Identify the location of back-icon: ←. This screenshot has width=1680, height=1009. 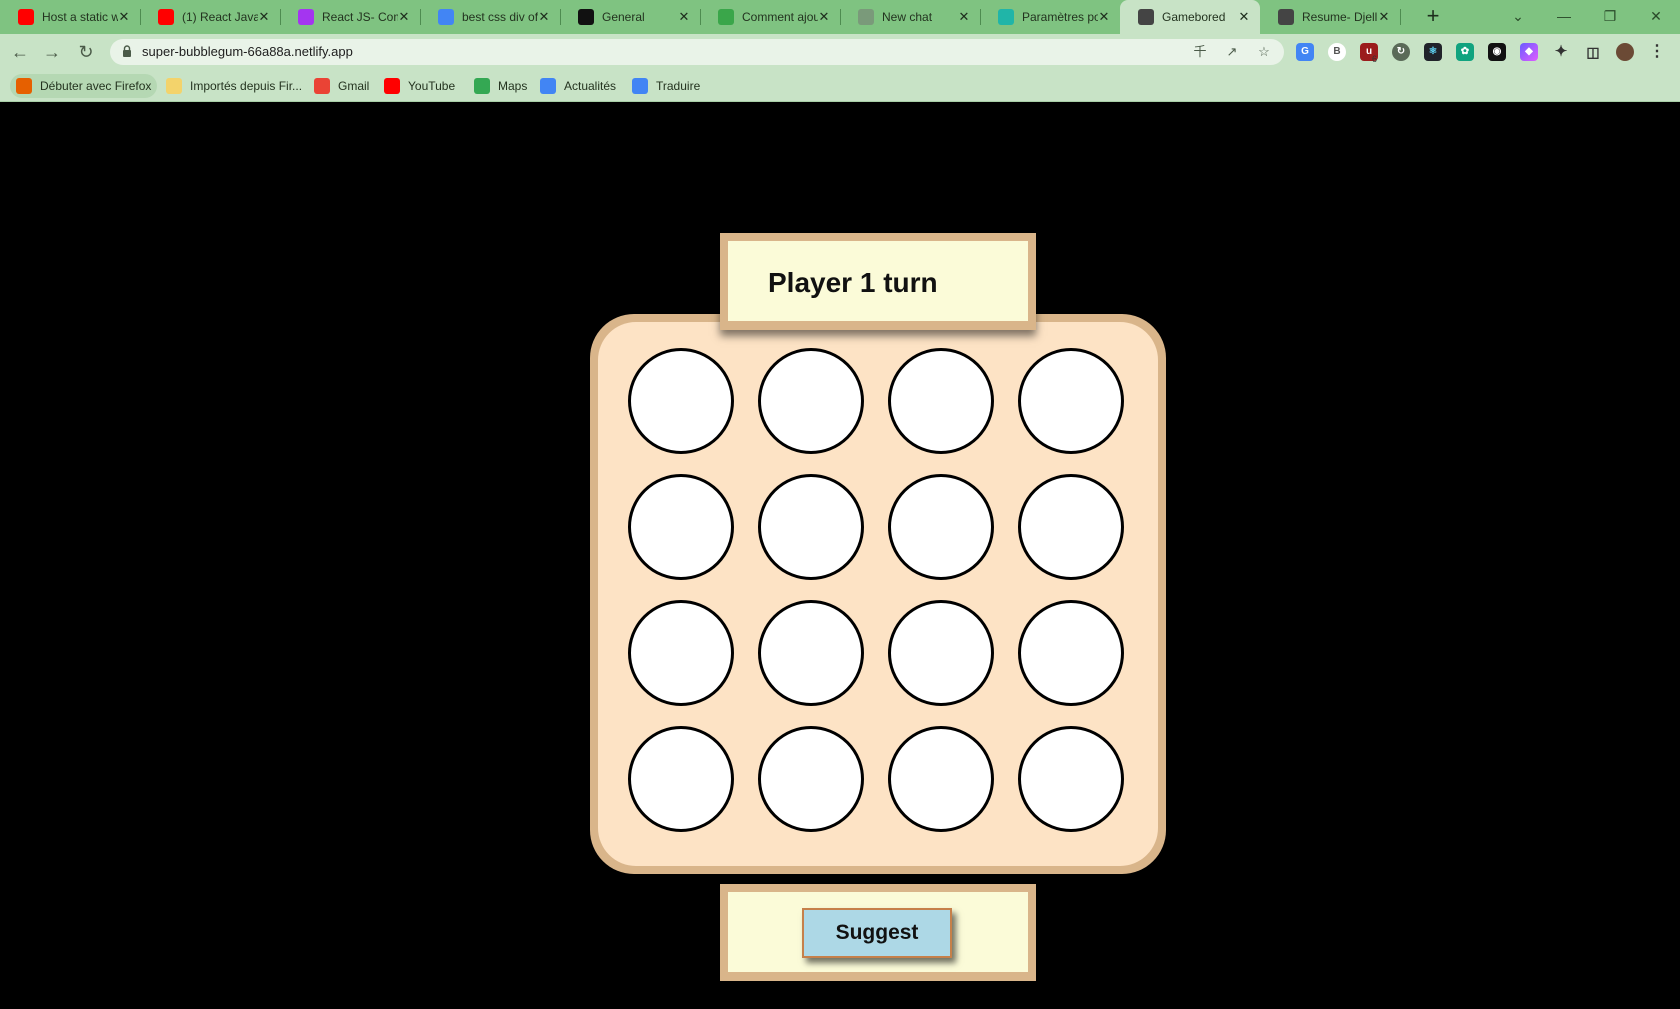
(20, 52).